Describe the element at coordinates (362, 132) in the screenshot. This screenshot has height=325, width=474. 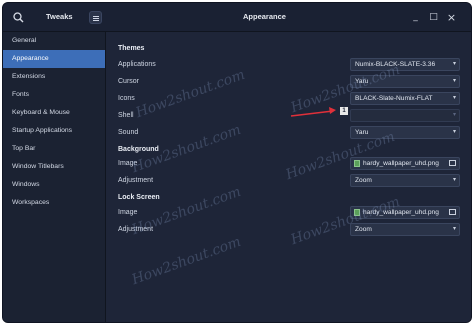
I see `sound-value: Yaru` at that location.